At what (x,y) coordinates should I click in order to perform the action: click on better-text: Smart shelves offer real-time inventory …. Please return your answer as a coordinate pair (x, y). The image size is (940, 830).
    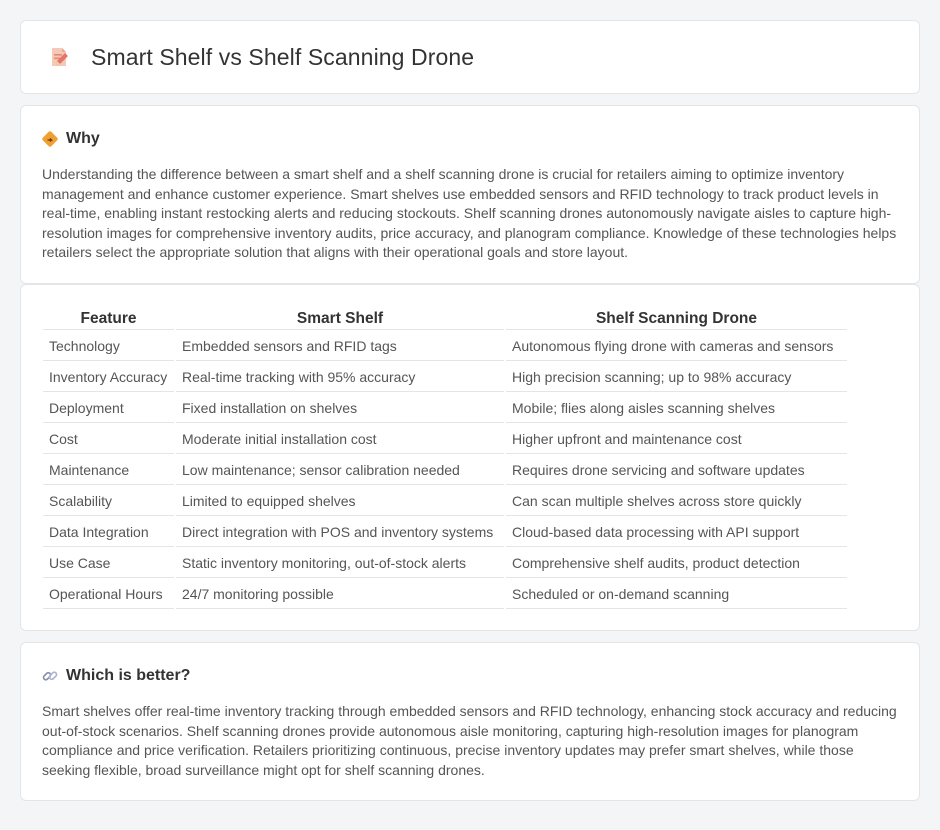
    Looking at the image, I should click on (469, 740).